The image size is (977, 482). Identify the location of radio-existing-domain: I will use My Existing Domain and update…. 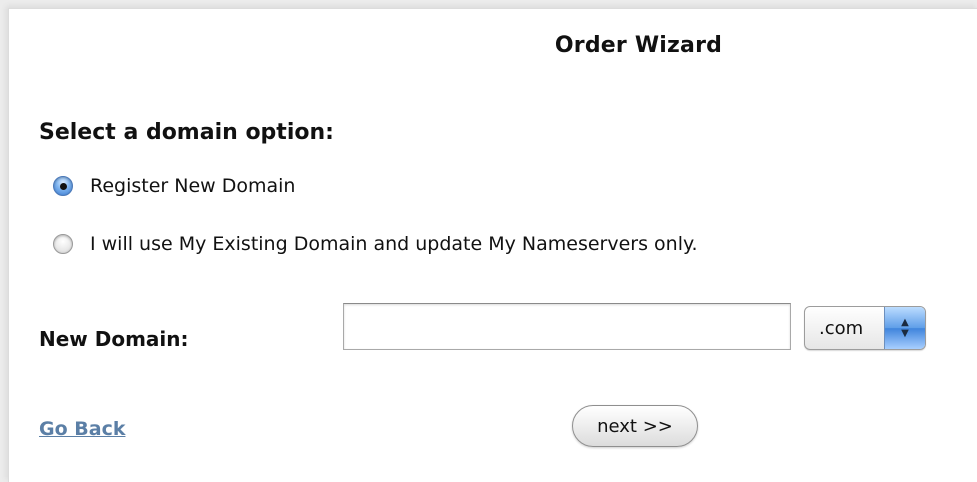
(375, 244).